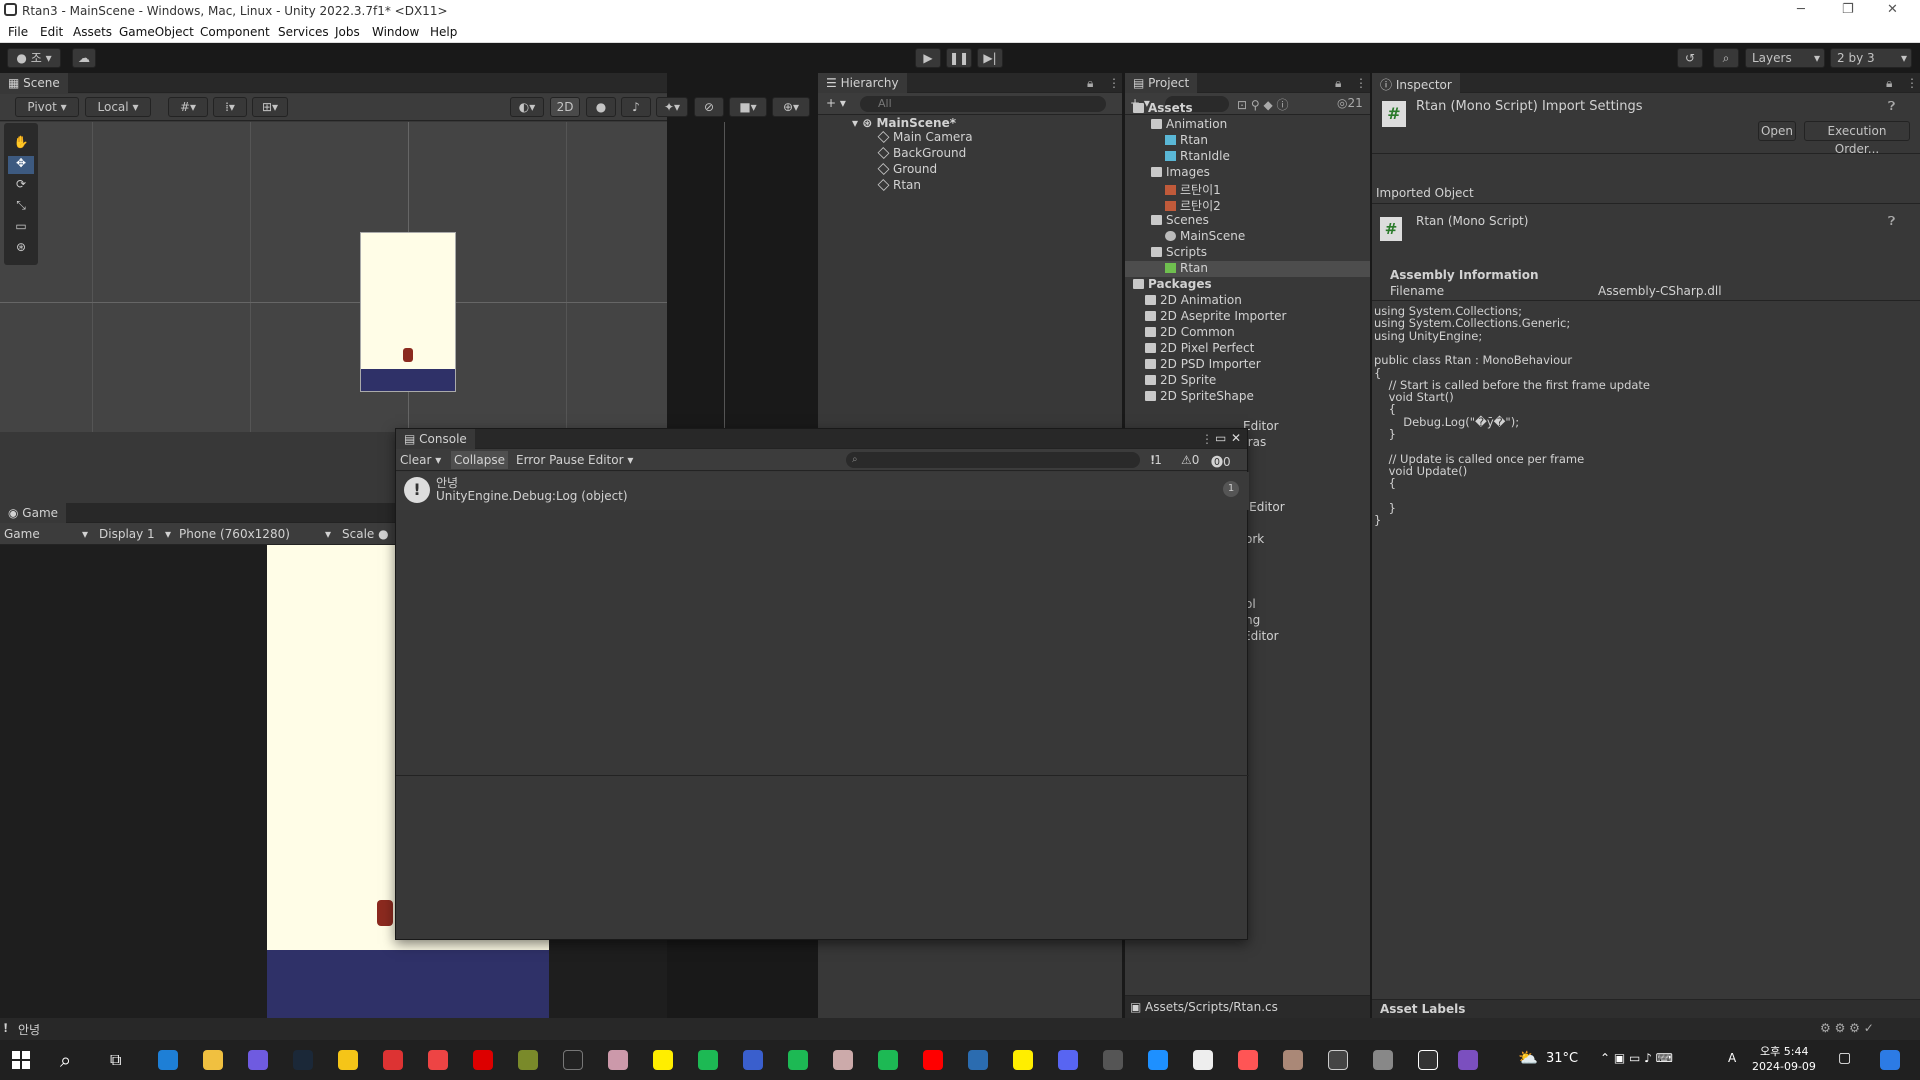  I want to click on layout-dropdown: 2 by 3 ▾, so click(1871, 58).